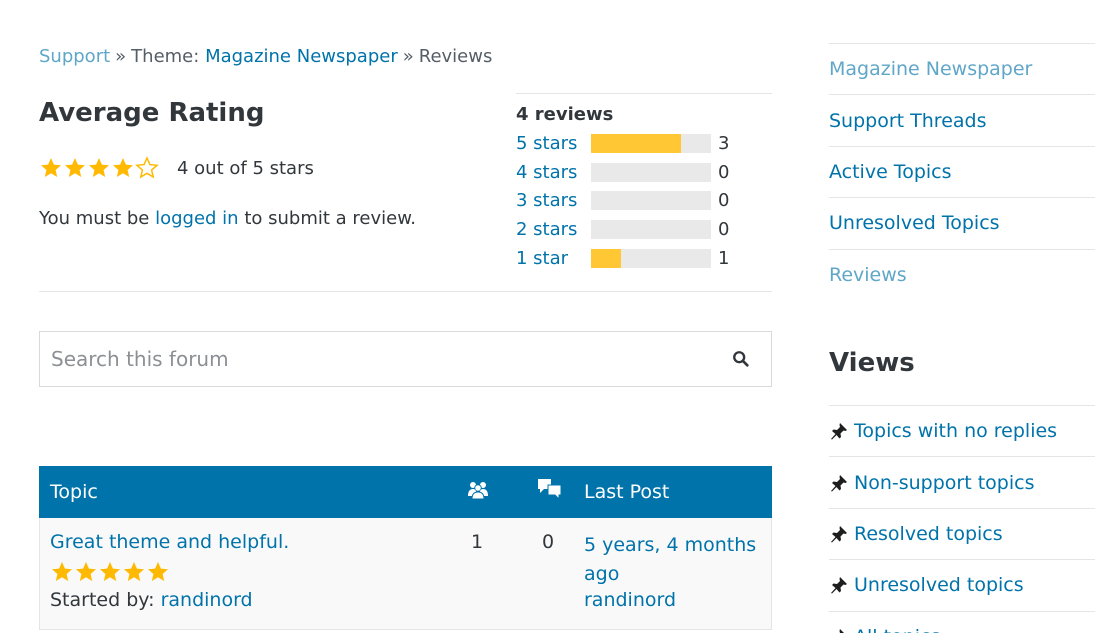  What do you see at coordinates (930, 69) in the screenshot?
I see `sidebar-nav-link: Magazine Newspaper` at bounding box center [930, 69].